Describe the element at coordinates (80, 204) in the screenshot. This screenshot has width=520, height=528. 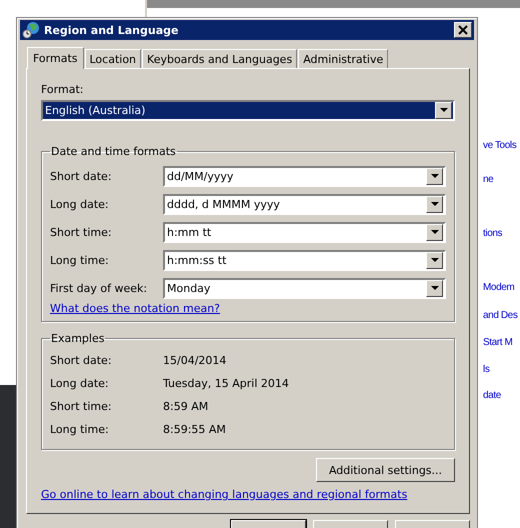
I see `field-label: Long date:` at that location.